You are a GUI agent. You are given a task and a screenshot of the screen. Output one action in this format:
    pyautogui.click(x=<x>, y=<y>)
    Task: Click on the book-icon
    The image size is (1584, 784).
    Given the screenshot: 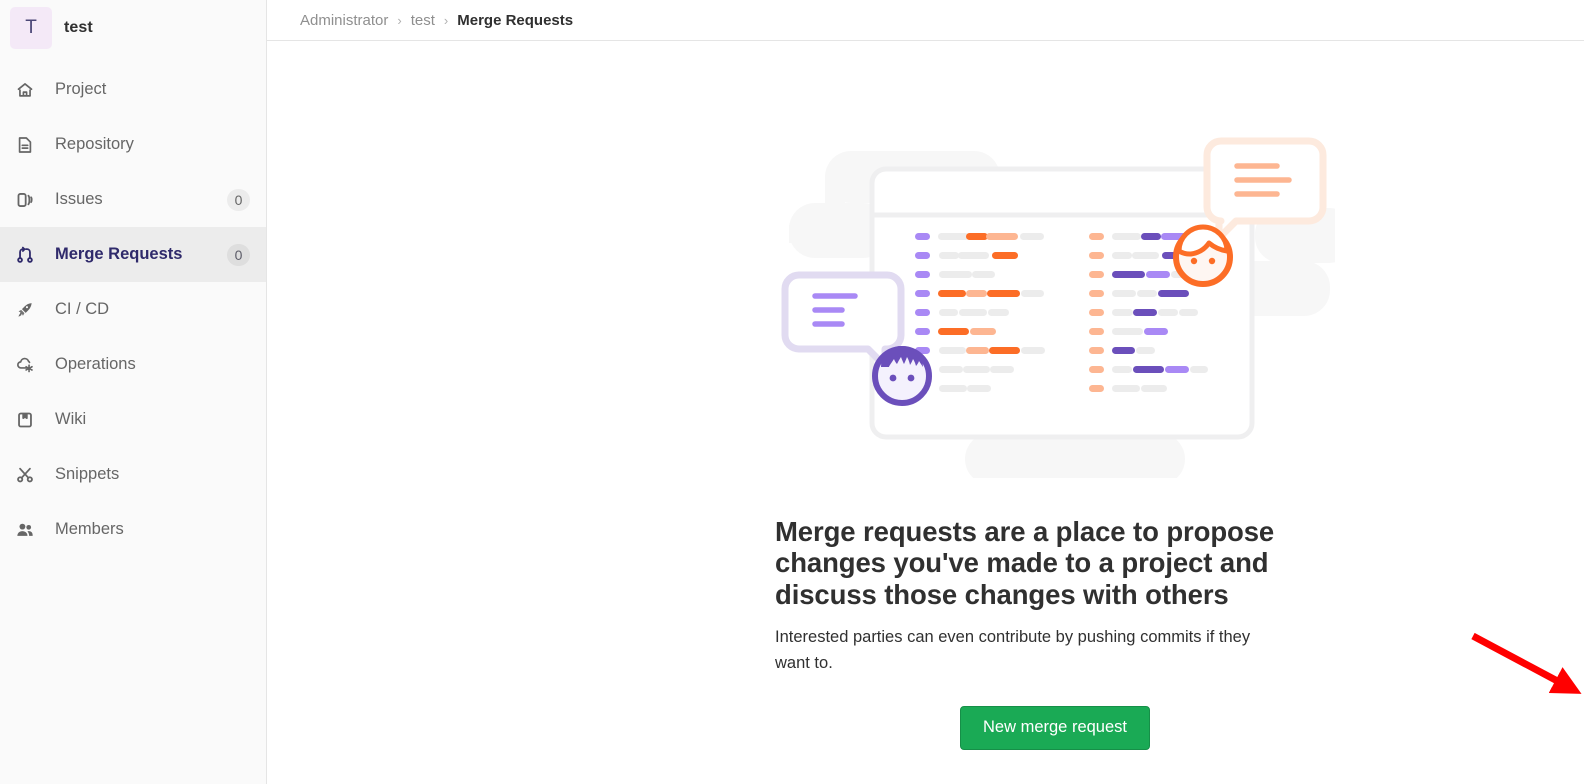 What is the action you would take?
    pyautogui.click(x=25, y=420)
    